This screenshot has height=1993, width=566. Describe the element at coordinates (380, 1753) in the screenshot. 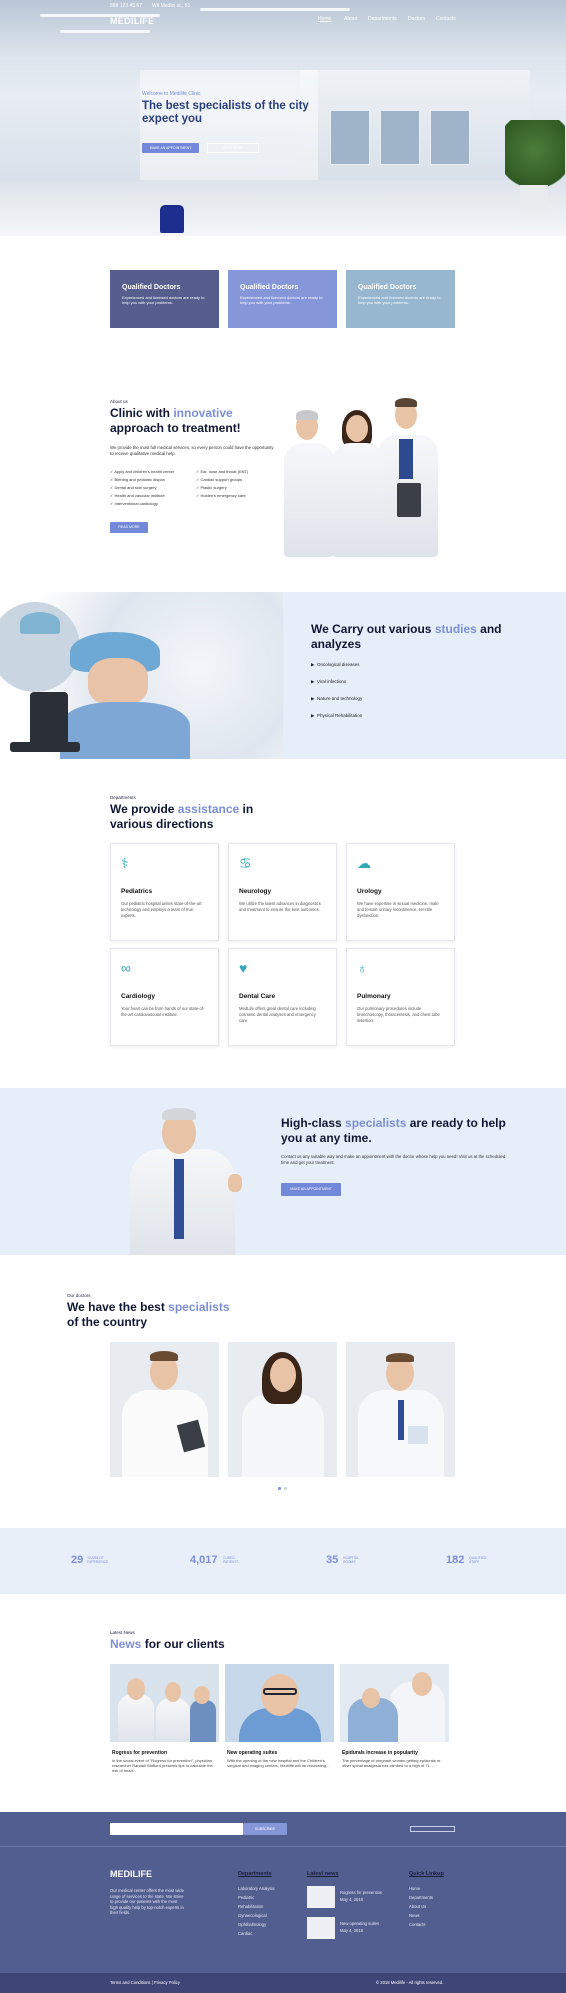

I see `news-card-title: Epidurals increase in popularity` at that location.